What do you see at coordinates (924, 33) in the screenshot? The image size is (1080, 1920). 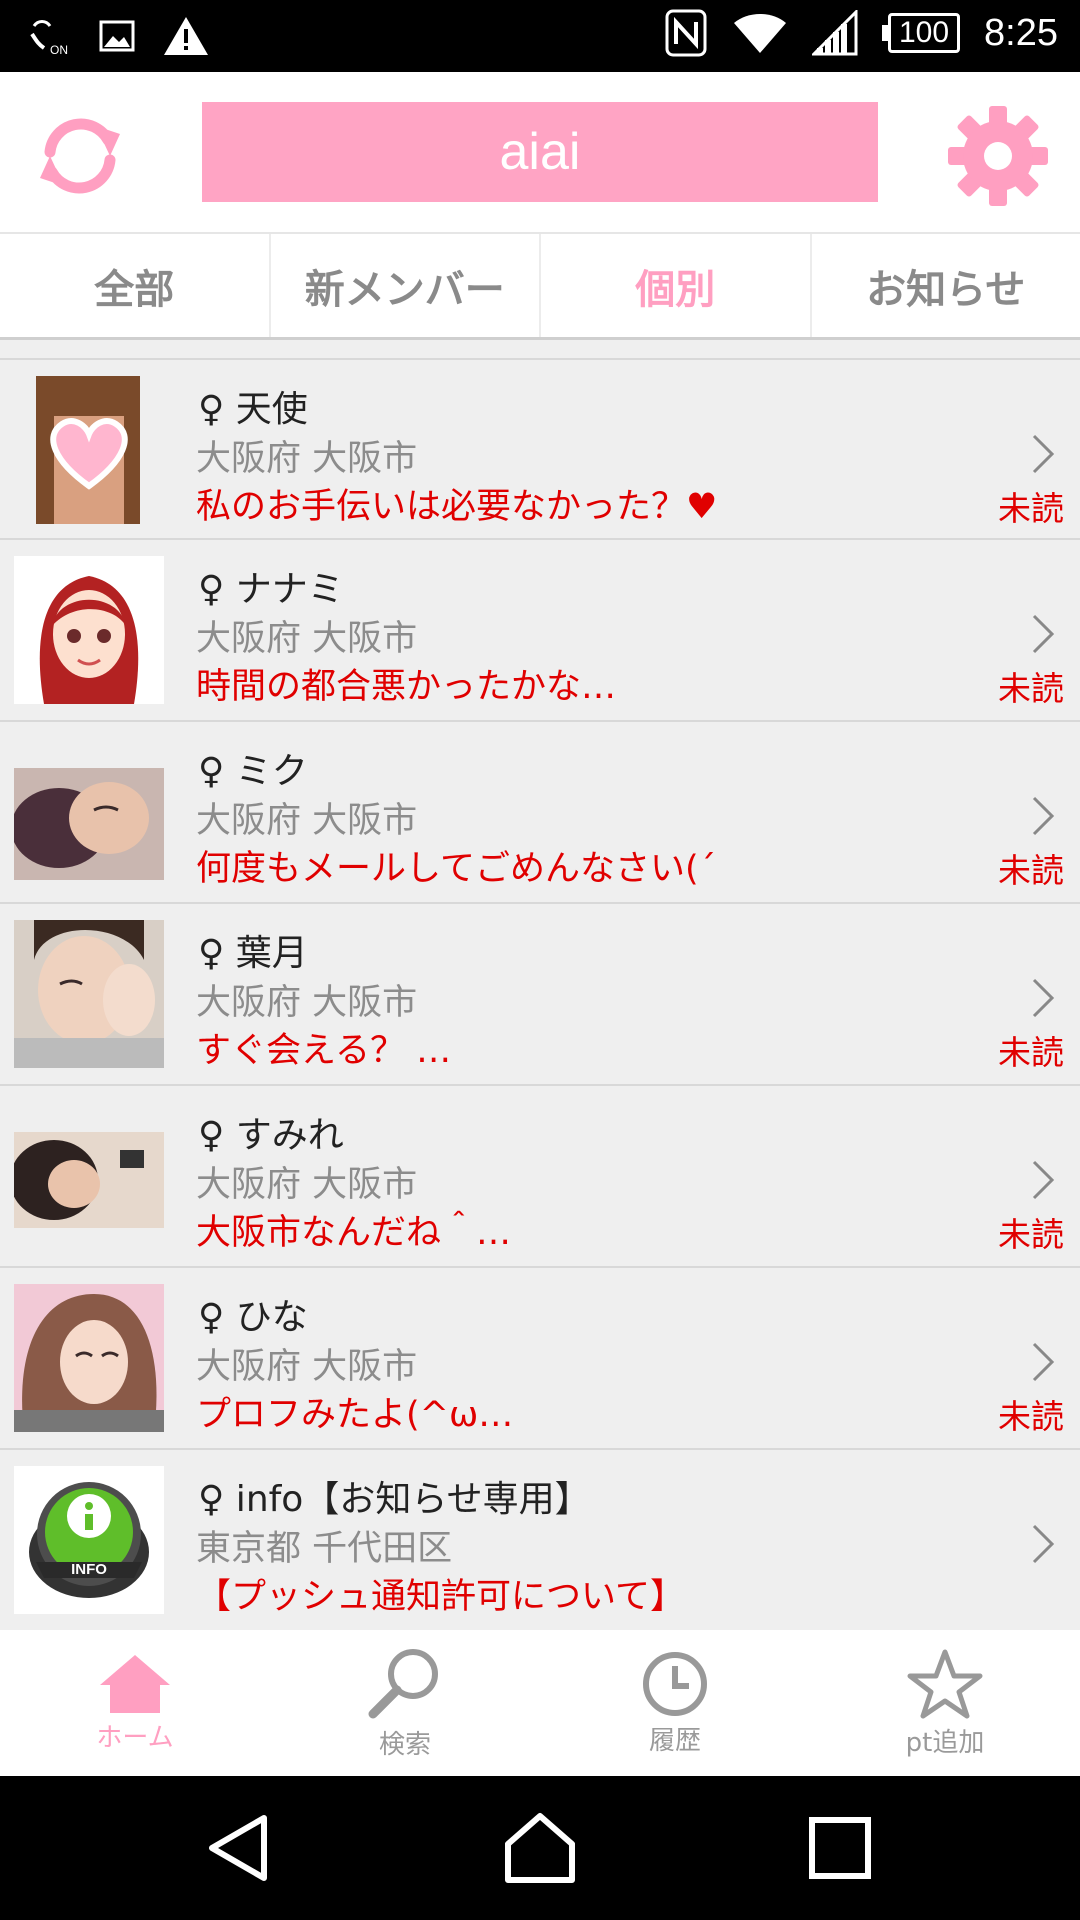 I see `battery-level: 100` at bounding box center [924, 33].